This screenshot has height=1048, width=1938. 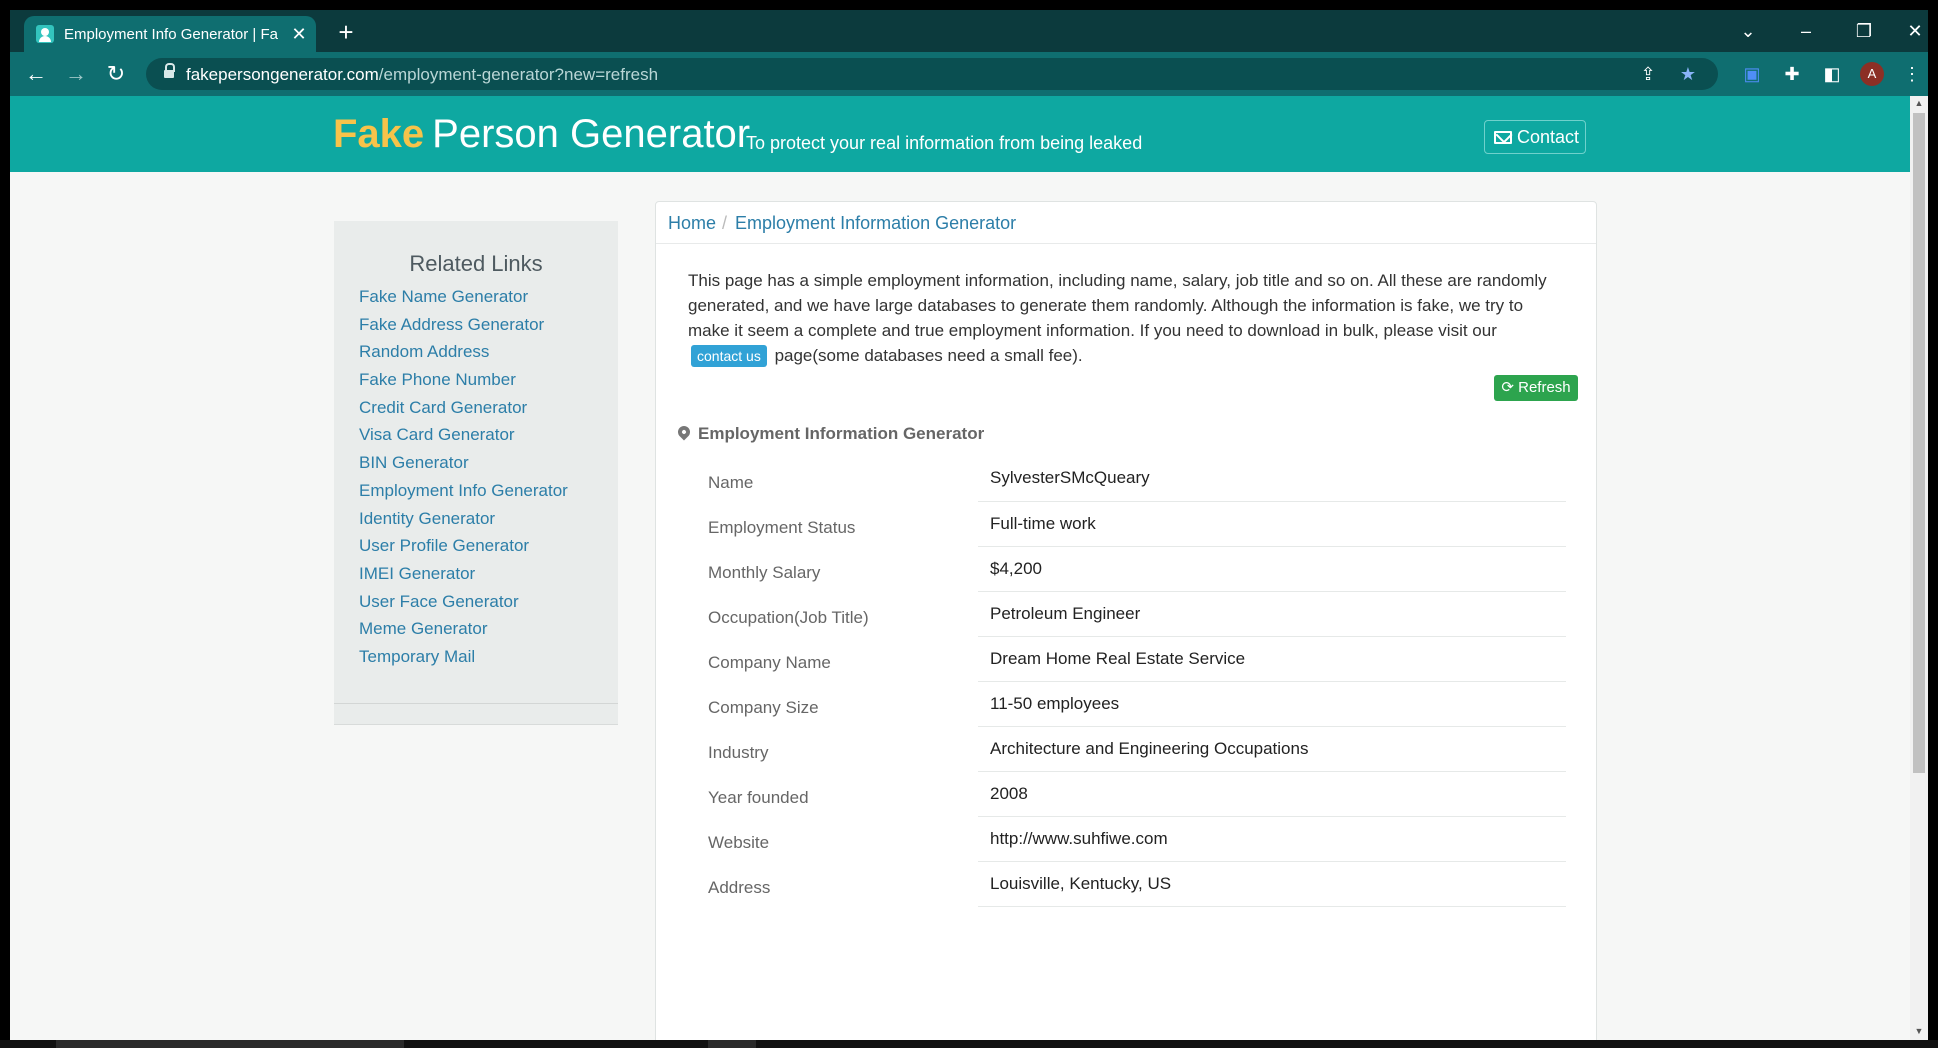 I want to click on forward-arrow-icon: →, so click(x=76, y=74).